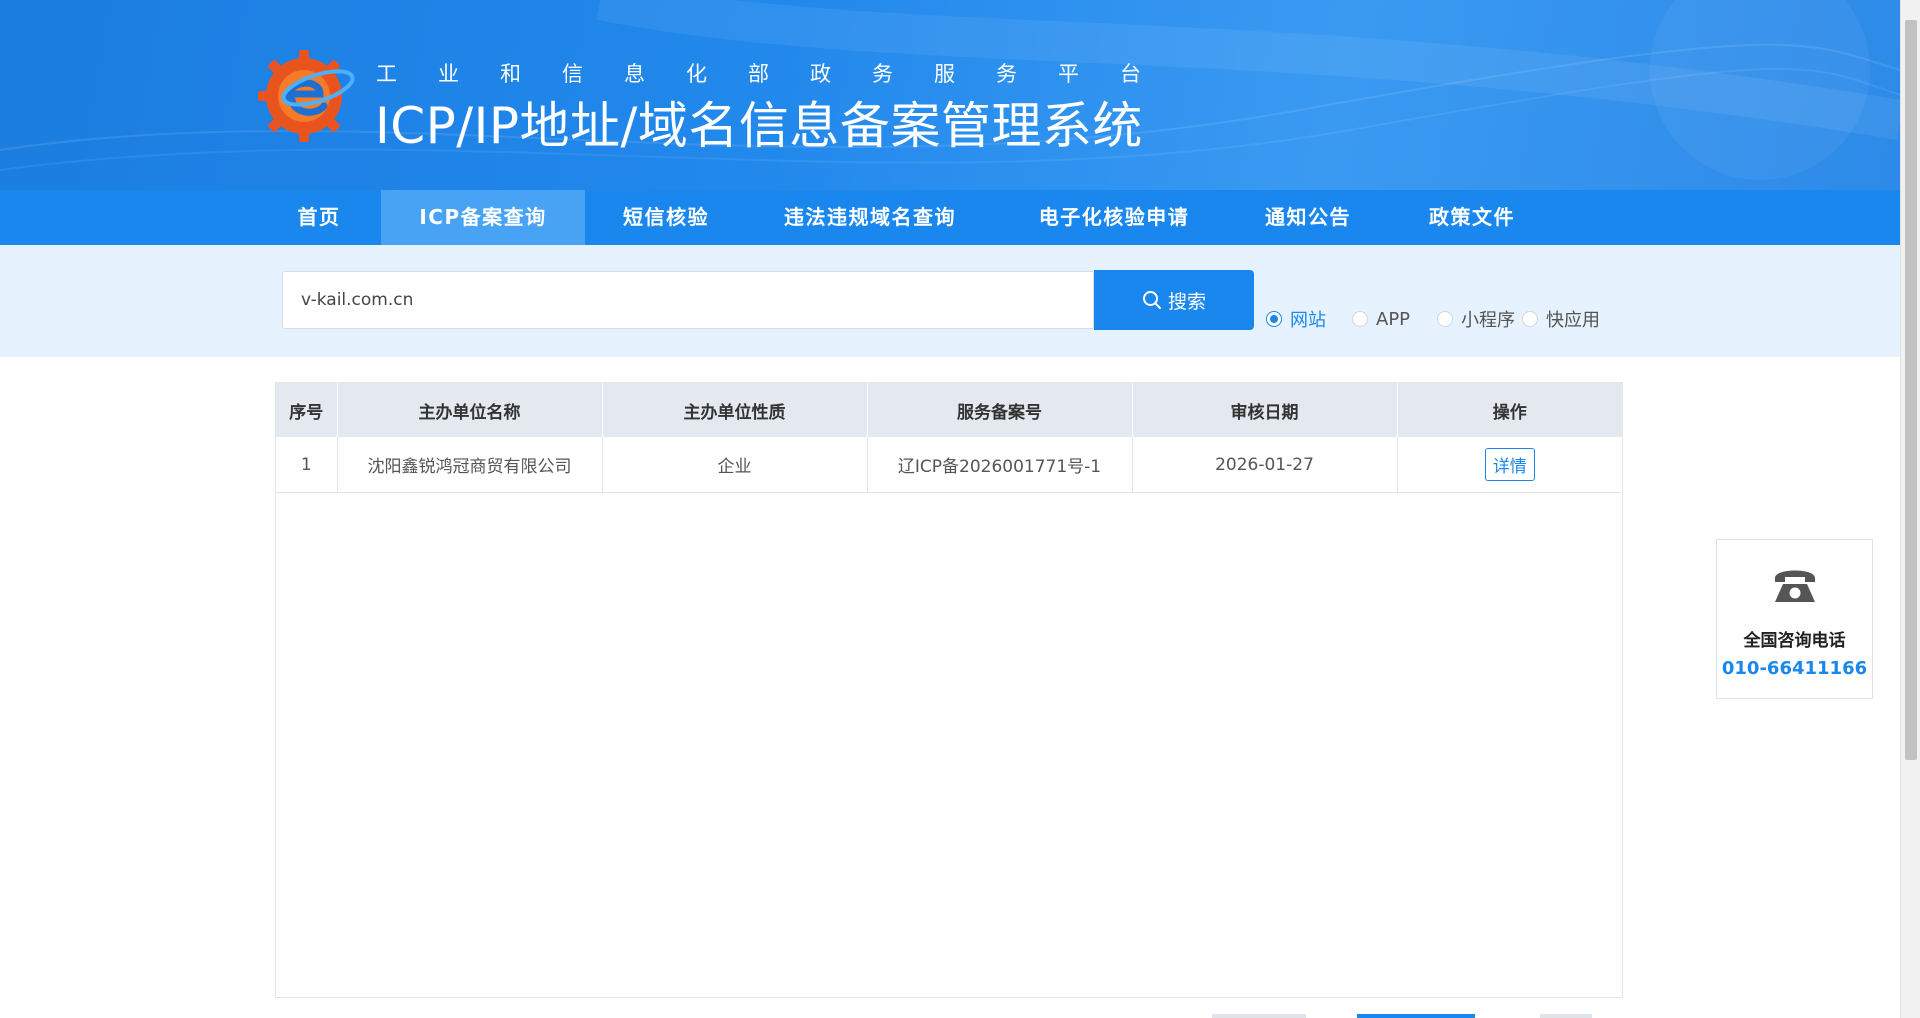  What do you see at coordinates (1794, 641) in the screenshot?
I see `hotline-label: 全国咨询电话` at bounding box center [1794, 641].